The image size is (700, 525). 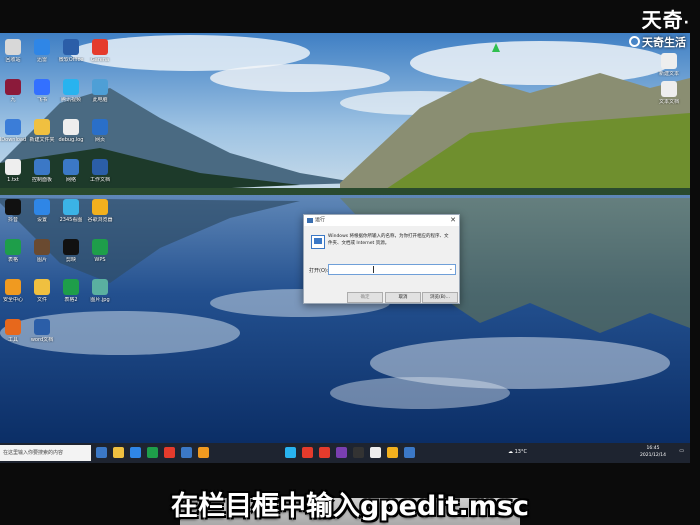 I want to click on brand-sub-watermark: 天奇生活, so click(x=657, y=42).